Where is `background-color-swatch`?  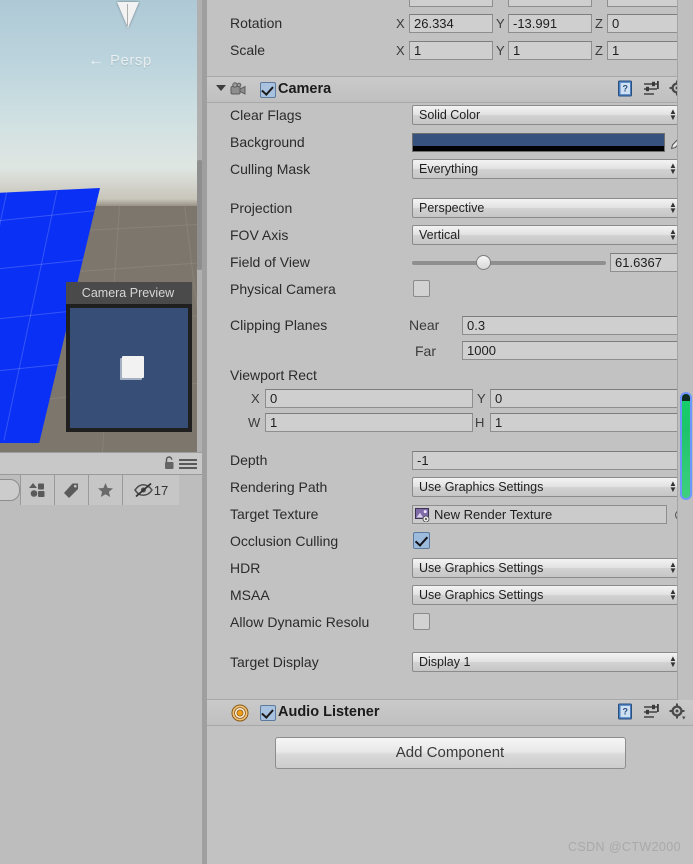 background-color-swatch is located at coordinates (538, 142).